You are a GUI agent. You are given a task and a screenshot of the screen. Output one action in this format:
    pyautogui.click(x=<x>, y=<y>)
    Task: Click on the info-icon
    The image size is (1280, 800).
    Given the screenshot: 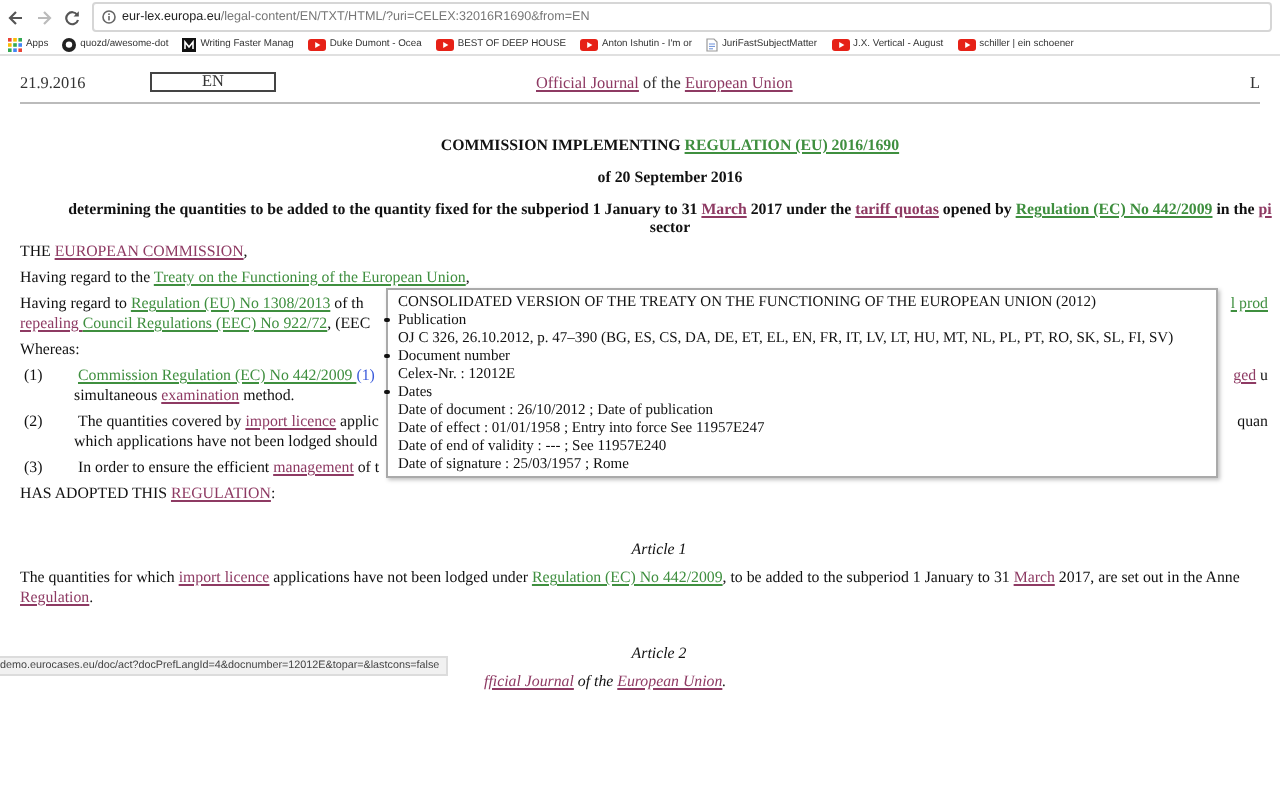 What is the action you would take?
    pyautogui.click(x=109, y=17)
    